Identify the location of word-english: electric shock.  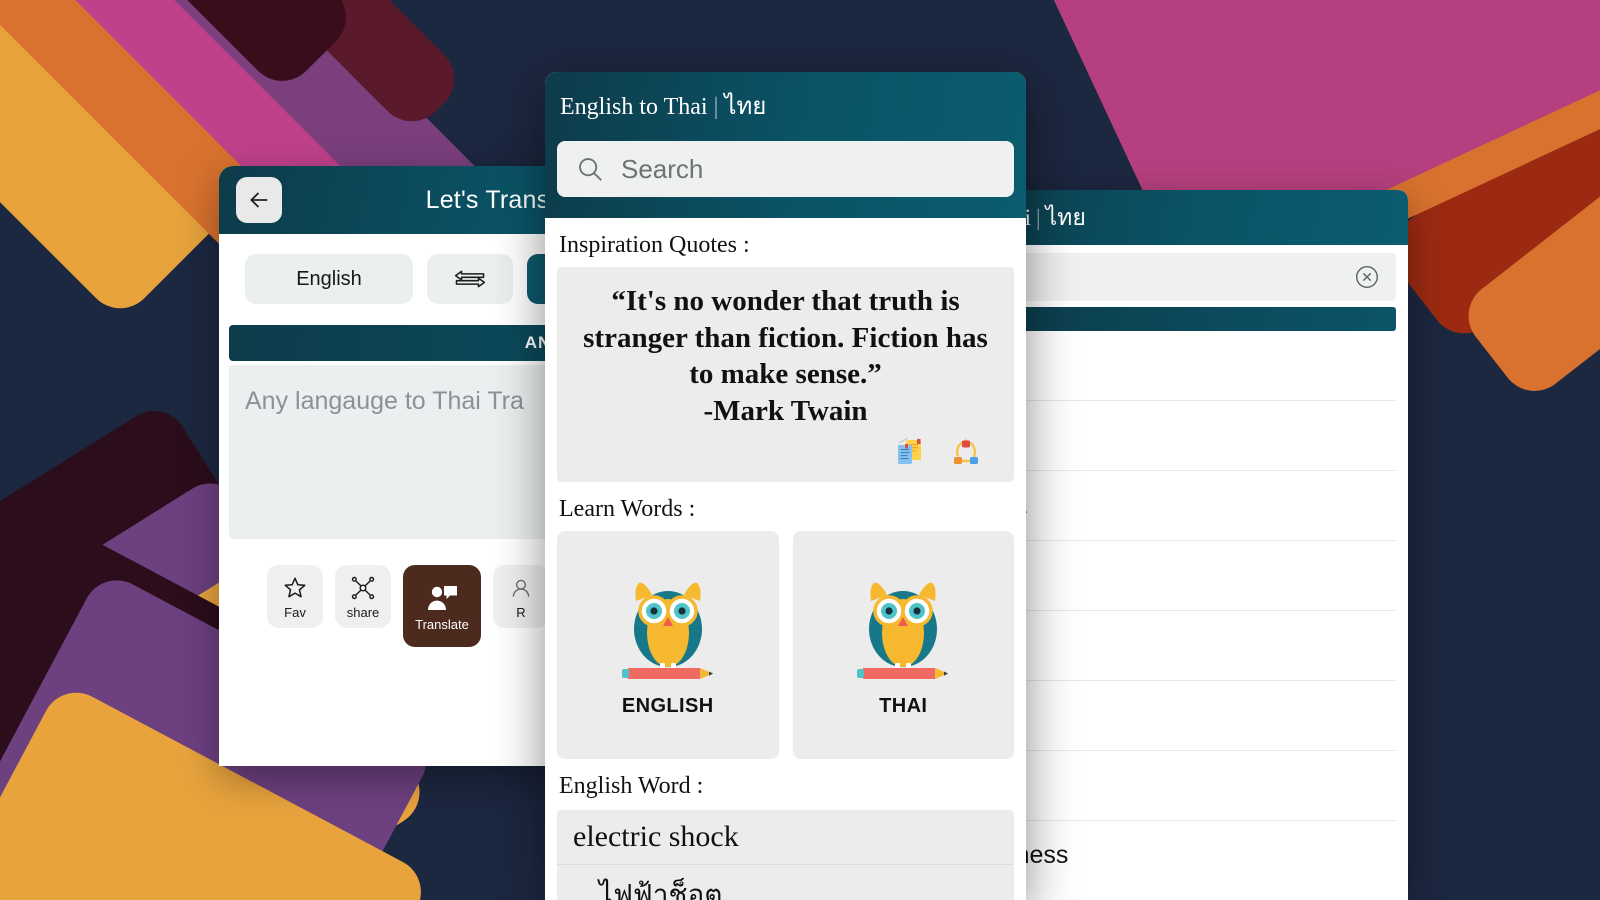
(785, 837).